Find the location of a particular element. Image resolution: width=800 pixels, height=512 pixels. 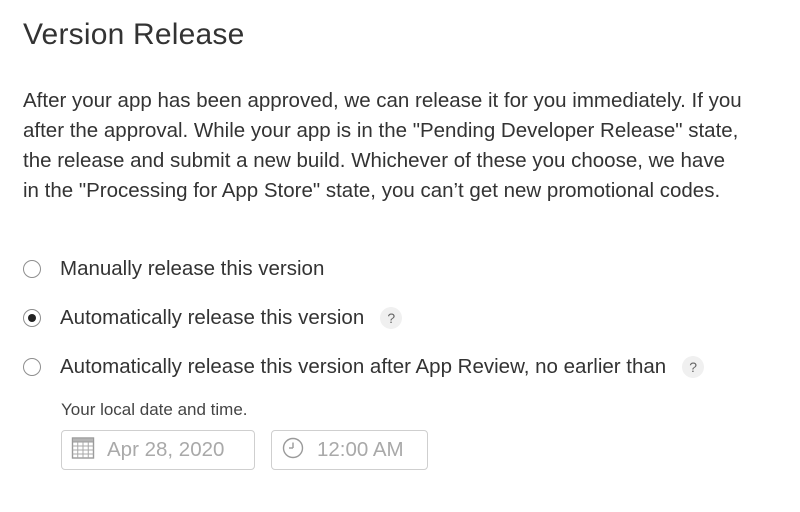

clock-icon is located at coordinates (293, 450).